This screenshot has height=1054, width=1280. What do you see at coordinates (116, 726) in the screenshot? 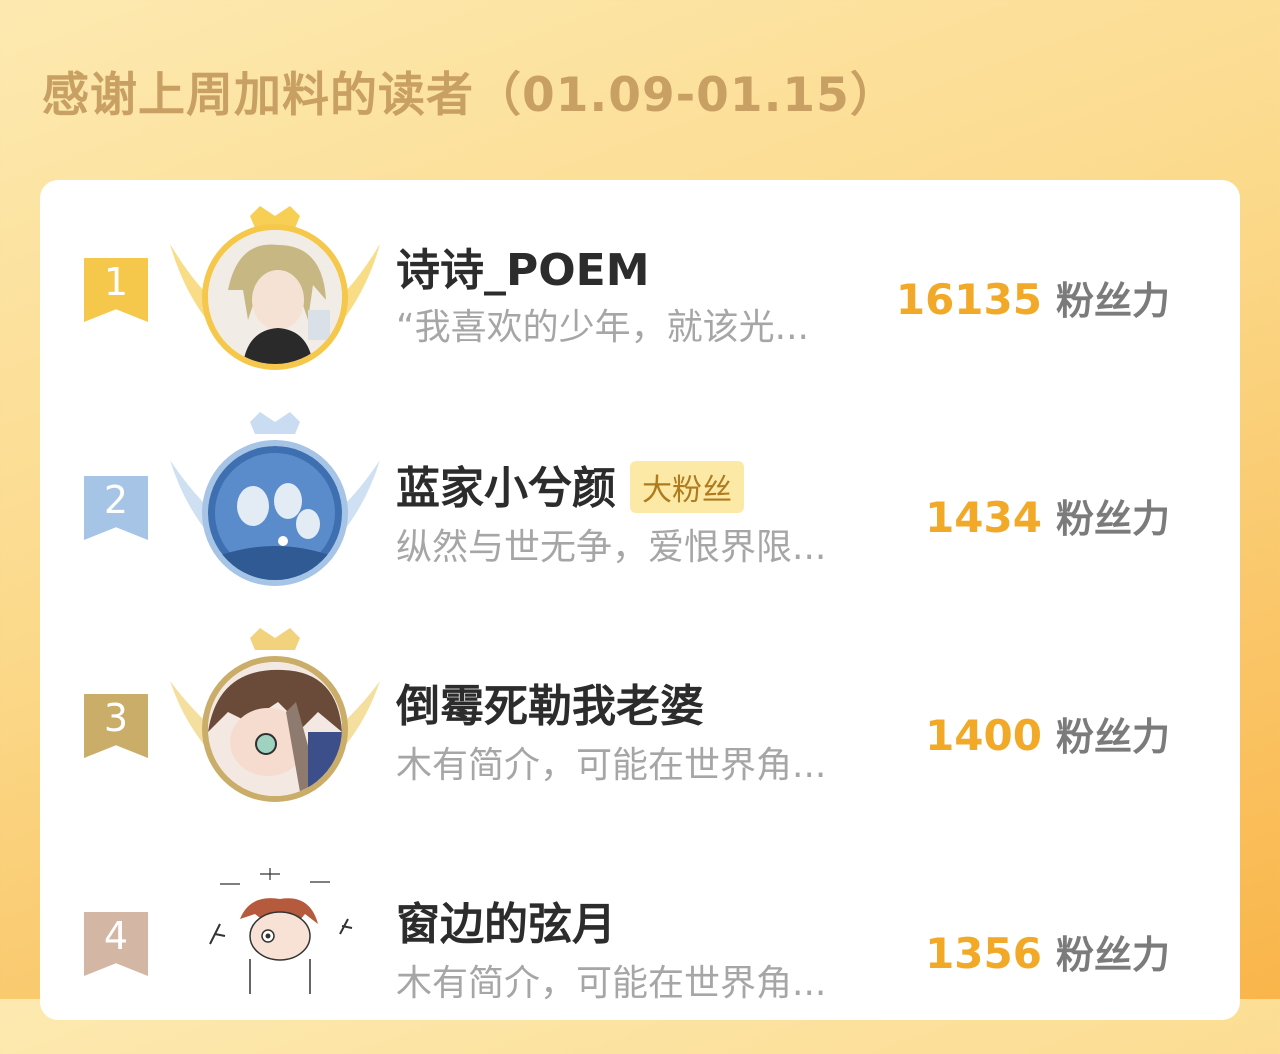
I see `rank-badge: 3` at bounding box center [116, 726].